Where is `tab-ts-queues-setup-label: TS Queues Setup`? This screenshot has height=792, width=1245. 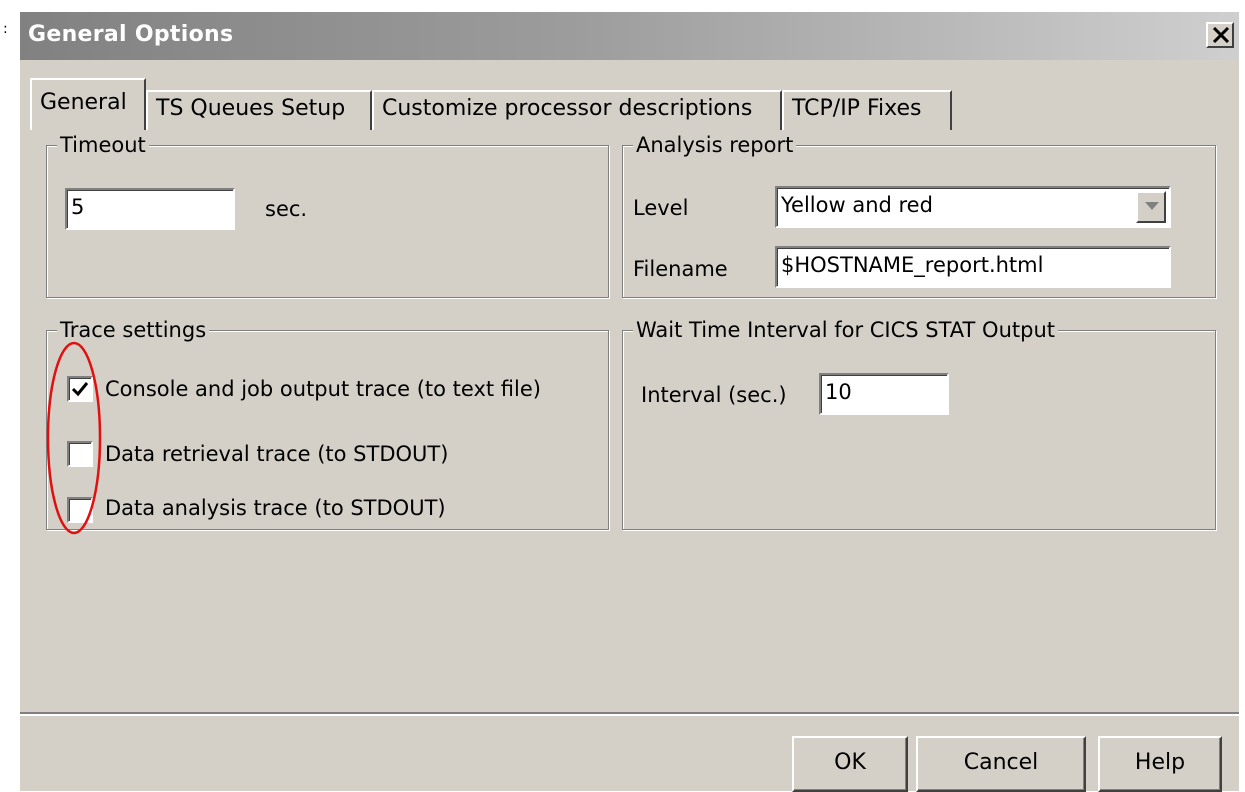 tab-ts-queues-setup-label: TS Queues Setup is located at coordinates (251, 108).